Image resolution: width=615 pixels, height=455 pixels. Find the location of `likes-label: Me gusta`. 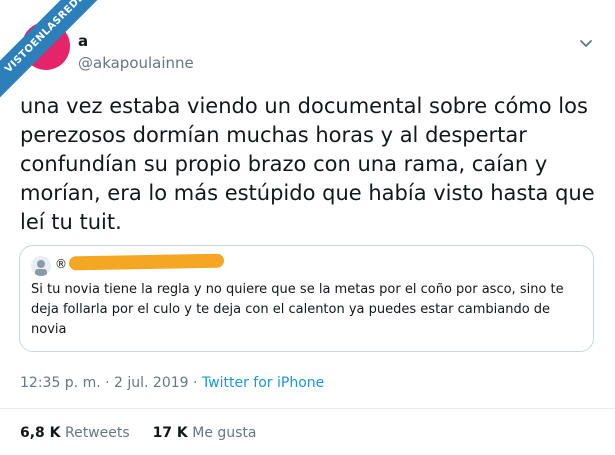

likes-label: Me gusta is located at coordinates (224, 433).